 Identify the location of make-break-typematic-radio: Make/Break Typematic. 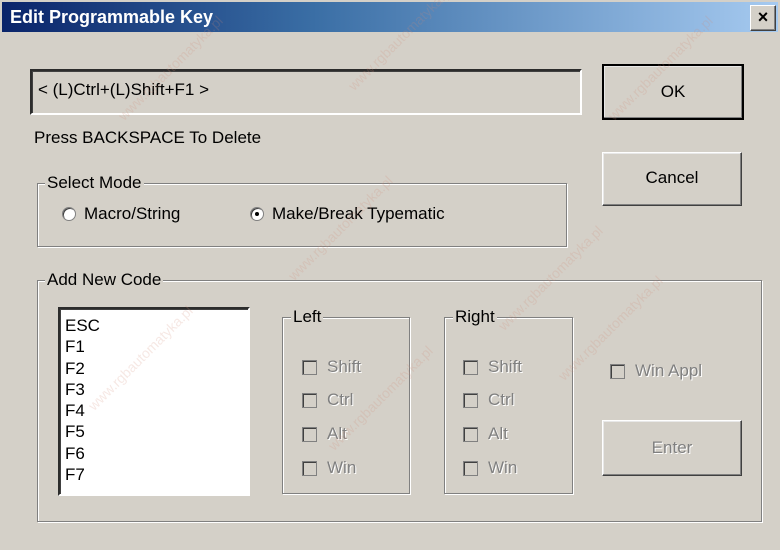
(347, 214).